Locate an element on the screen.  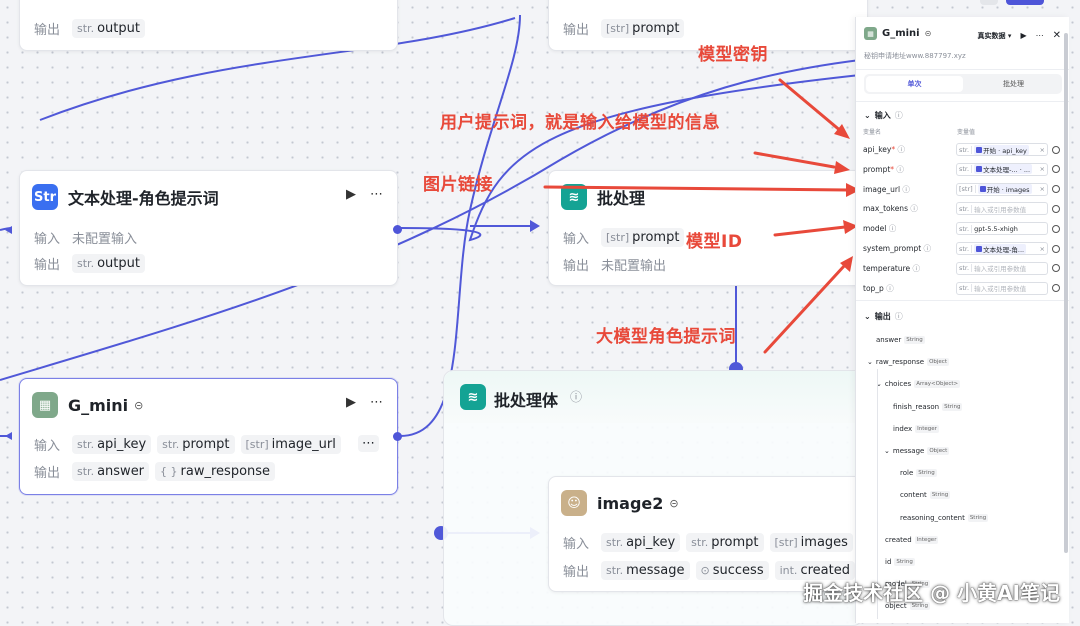
output-name: finish_reason is located at coordinates (916, 406).